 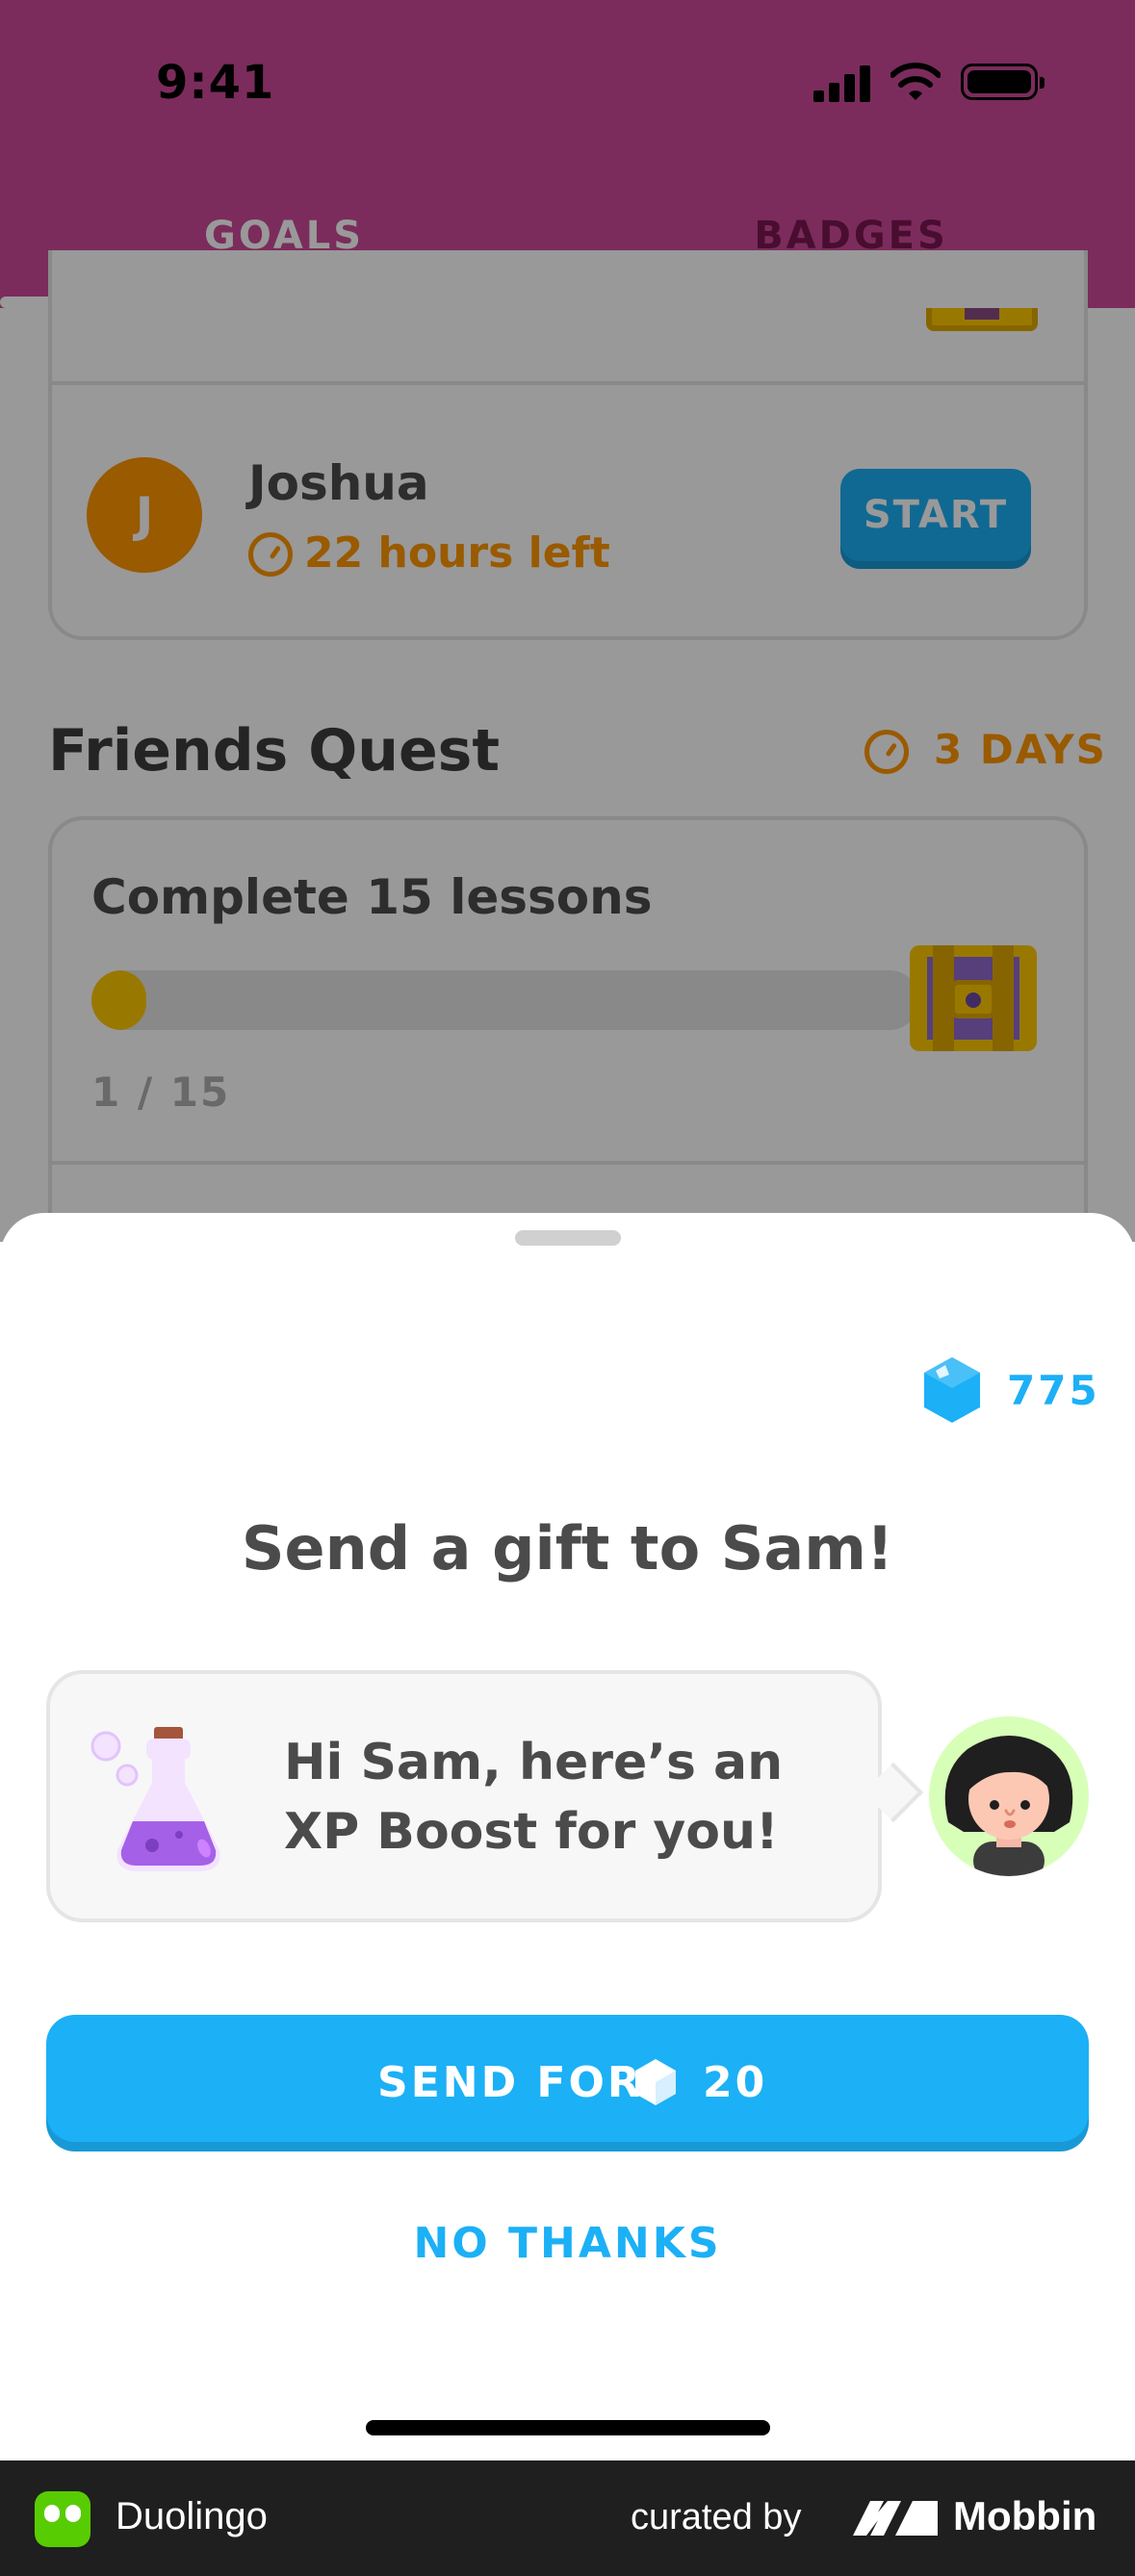 I want to click on gem-balance: 775, so click(x=1053, y=1391).